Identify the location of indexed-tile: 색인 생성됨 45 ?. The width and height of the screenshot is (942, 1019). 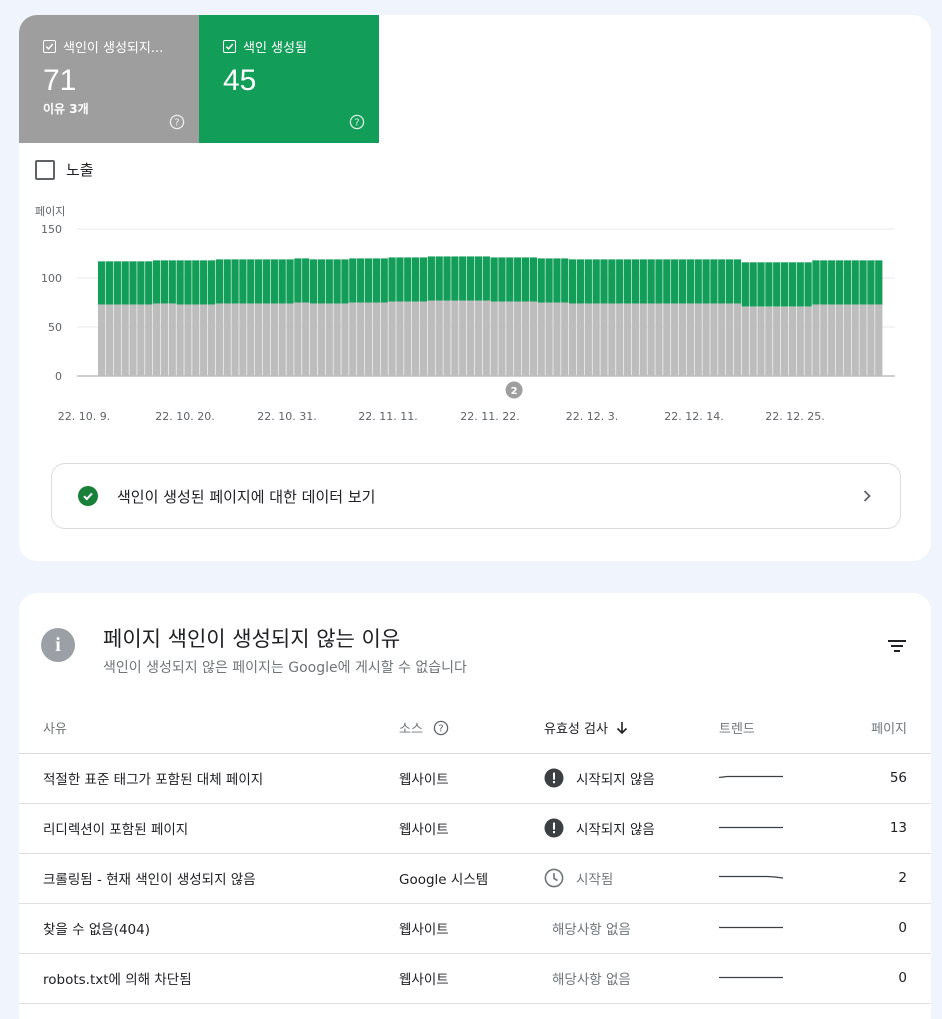
(289, 79).